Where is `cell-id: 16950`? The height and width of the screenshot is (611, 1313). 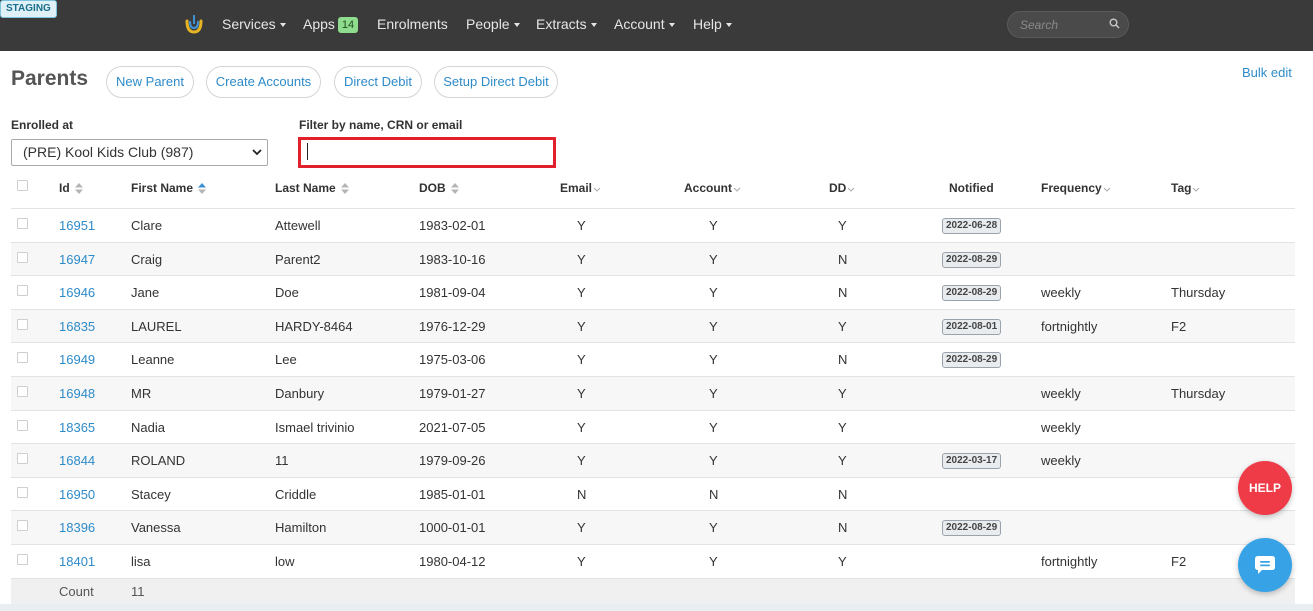 cell-id: 16950 is located at coordinates (77, 494).